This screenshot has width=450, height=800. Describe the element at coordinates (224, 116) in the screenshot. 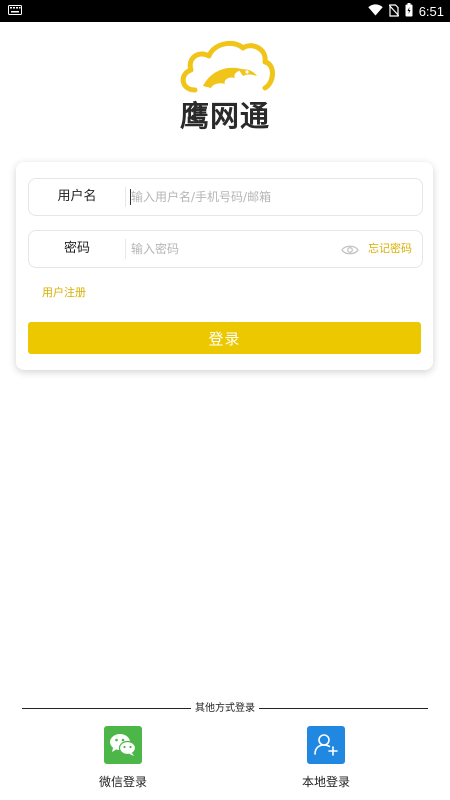

I see `logo-text: 鹰网通` at that location.